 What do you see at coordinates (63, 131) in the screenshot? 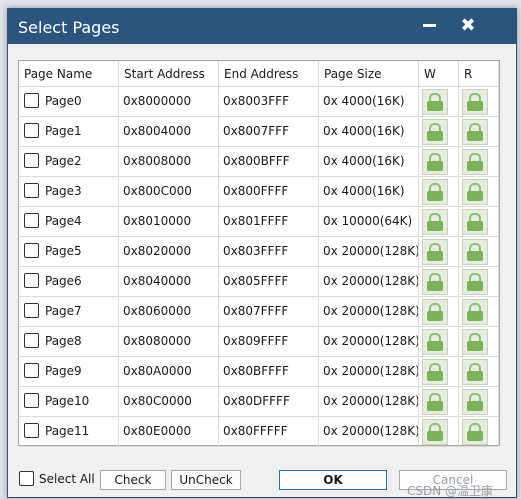
I see `page-name: Page1` at bounding box center [63, 131].